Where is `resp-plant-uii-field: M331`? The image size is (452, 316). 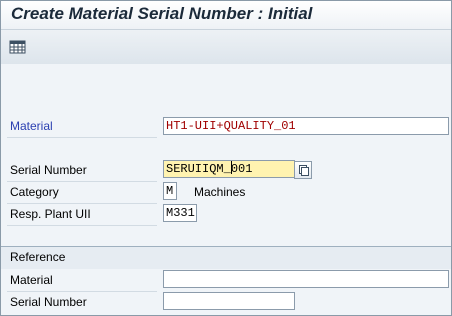 resp-plant-uii-field: M331 is located at coordinates (180, 213).